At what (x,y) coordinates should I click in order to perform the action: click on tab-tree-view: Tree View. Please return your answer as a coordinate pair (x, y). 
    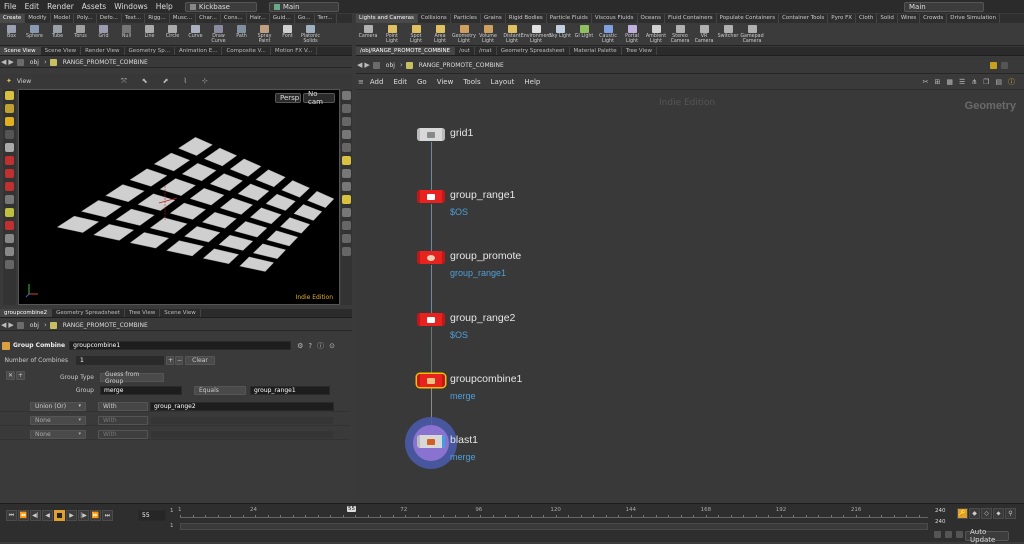
    Looking at the image, I should click on (143, 313).